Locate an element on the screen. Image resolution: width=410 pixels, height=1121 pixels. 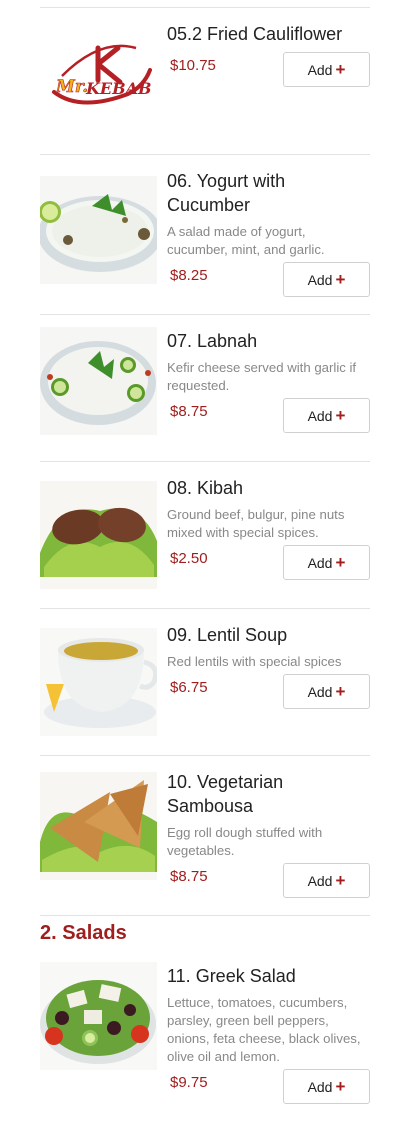
item-price: $9.75 is located at coordinates (189, 1082).